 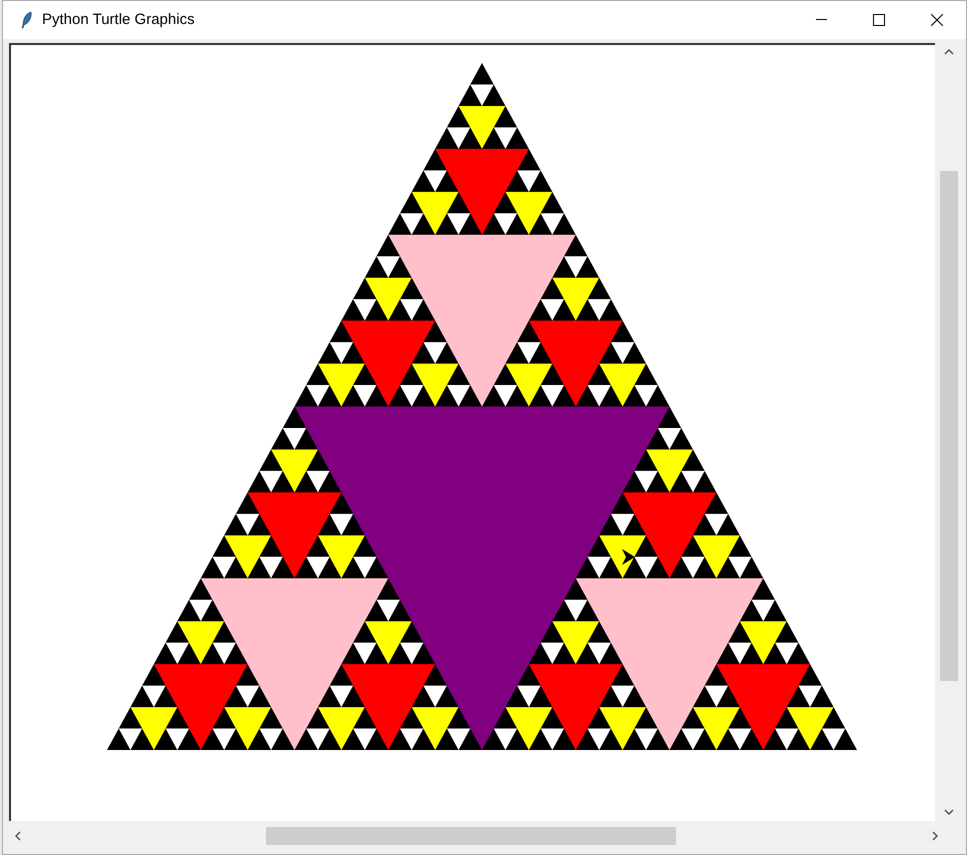 What do you see at coordinates (935, 836) in the screenshot?
I see `scroll-right-icon` at bounding box center [935, 836].